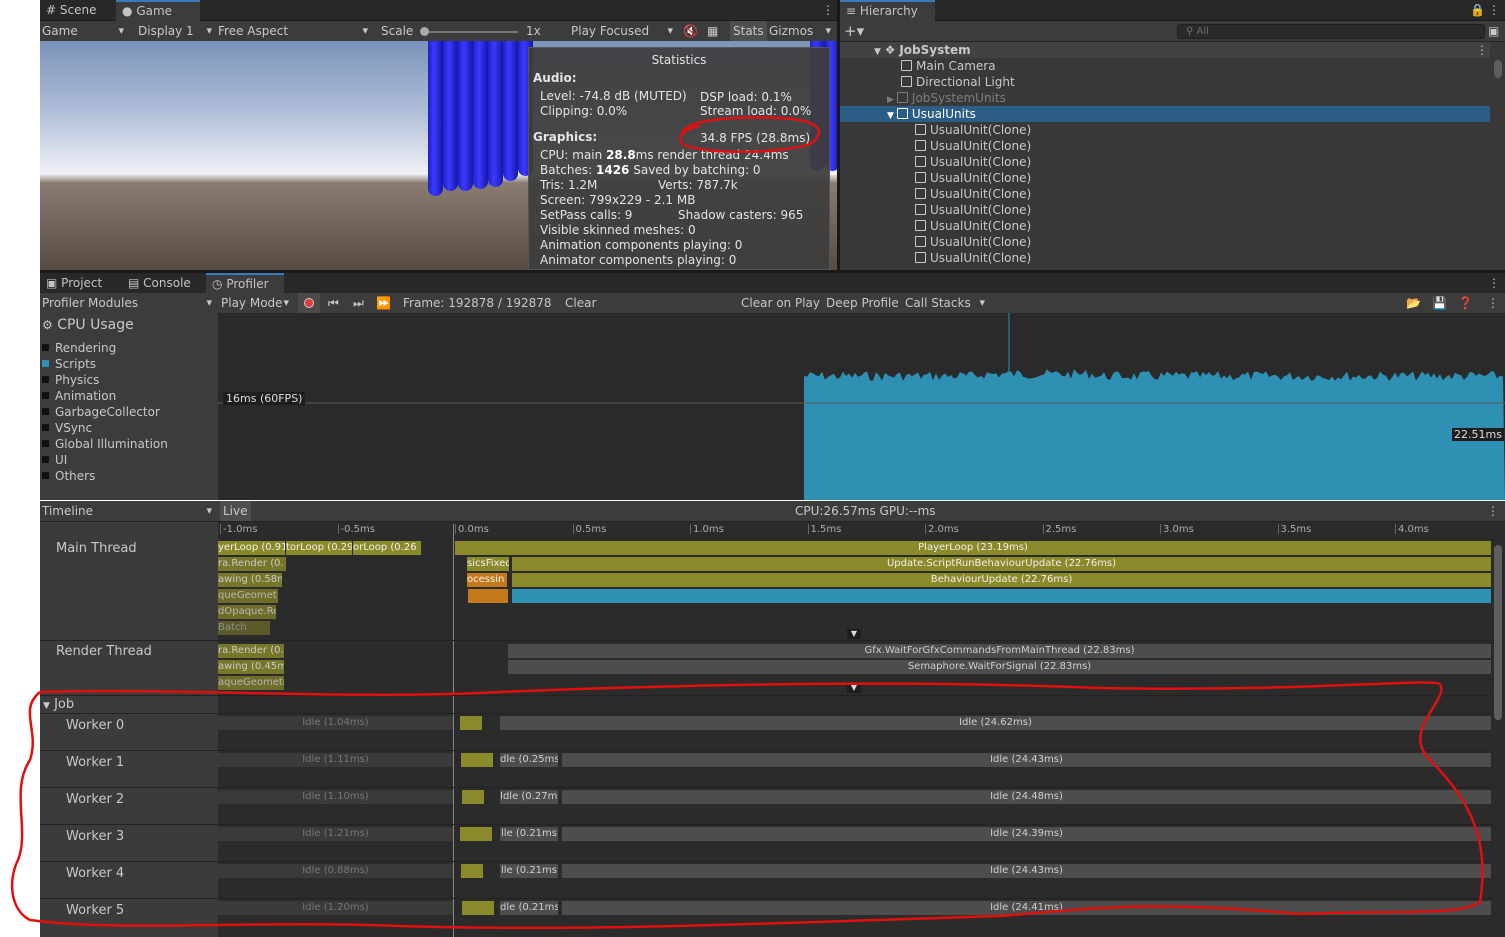 This screenshot has width=1505, height=937. Describe the element at coordinates (147, 412) in the screenshot. I see `cpu-category-garbagecollector: GarbageCollector` at that location.